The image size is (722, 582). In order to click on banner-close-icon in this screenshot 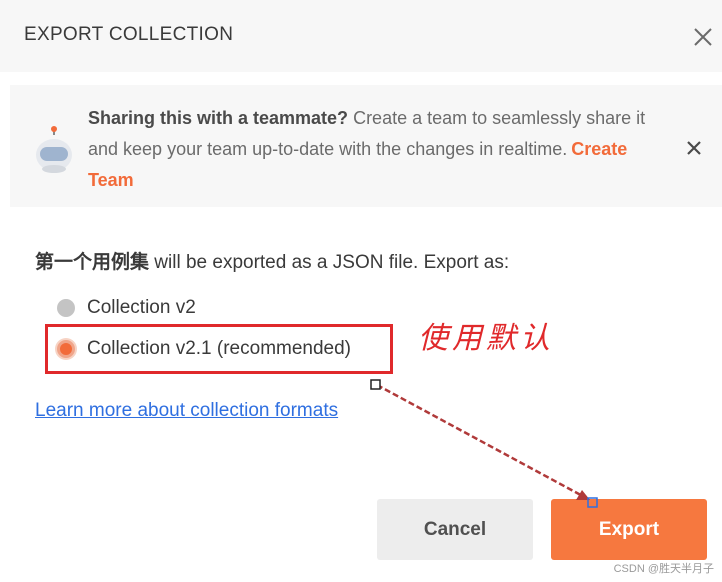, I will do `click(694, 148)`.